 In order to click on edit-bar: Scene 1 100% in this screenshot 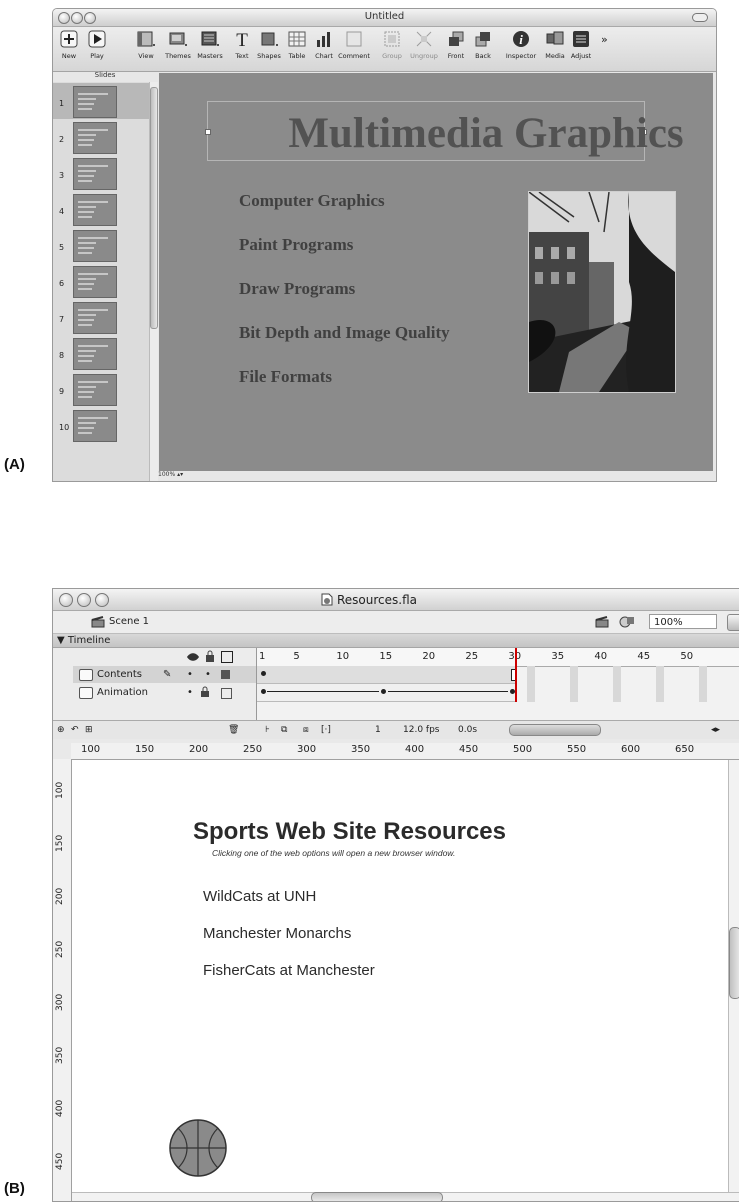, I will do `click(396, 622)`.